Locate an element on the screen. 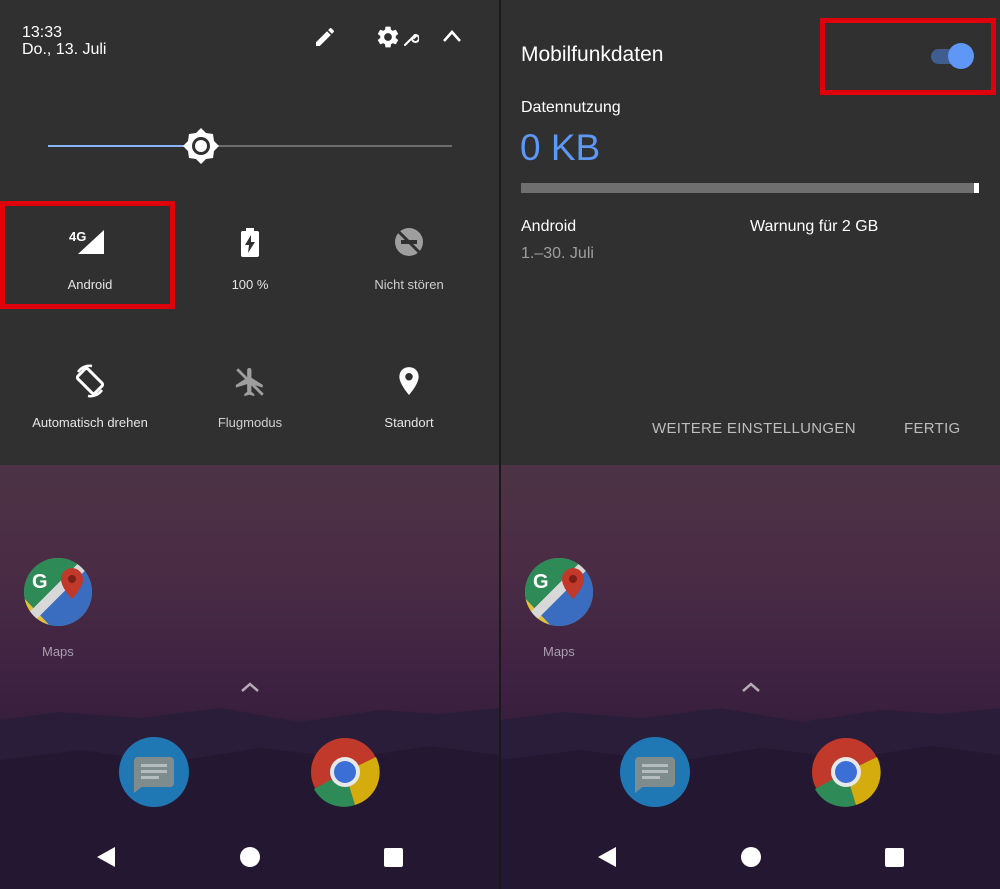 The image size is (1000, 889). highlight-box-mobile-data is located at coordinates (87, 255).